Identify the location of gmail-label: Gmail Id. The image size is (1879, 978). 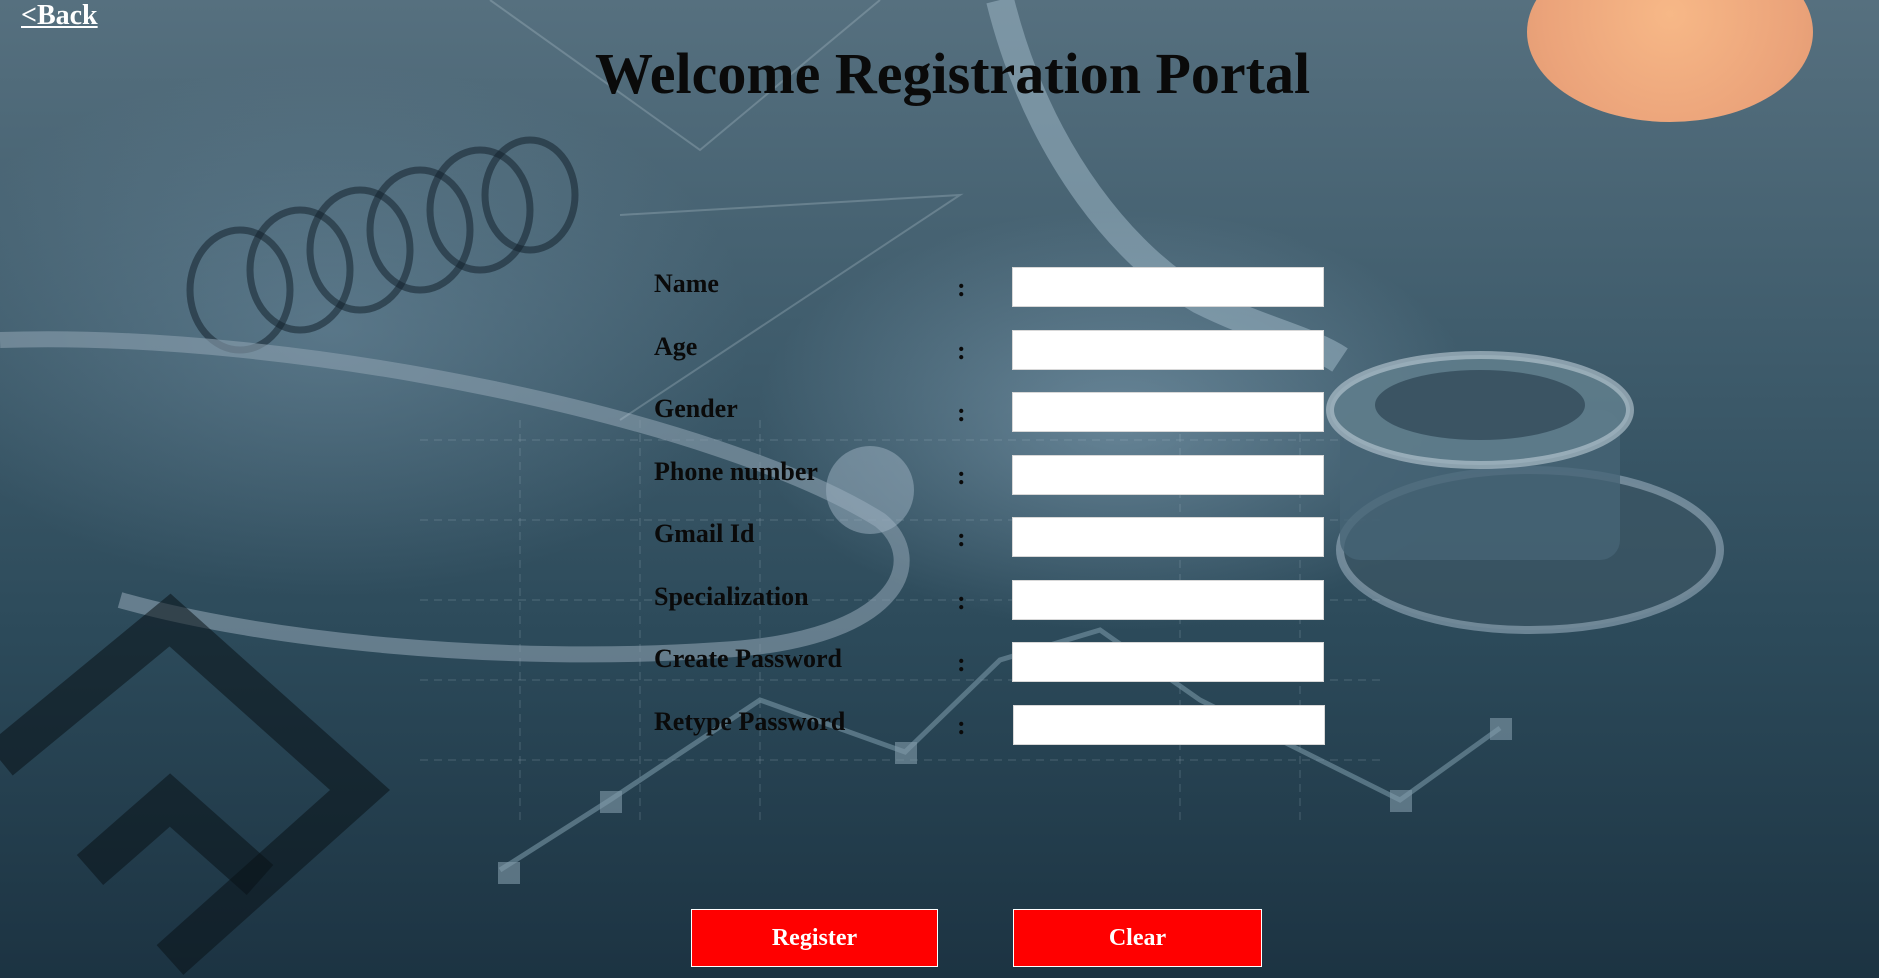
(704, 533).